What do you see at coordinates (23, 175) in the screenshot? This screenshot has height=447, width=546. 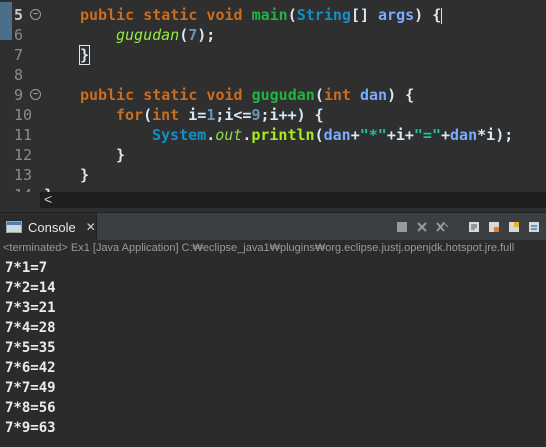 I see `line-number: 13` at bounding box center [23, 175].